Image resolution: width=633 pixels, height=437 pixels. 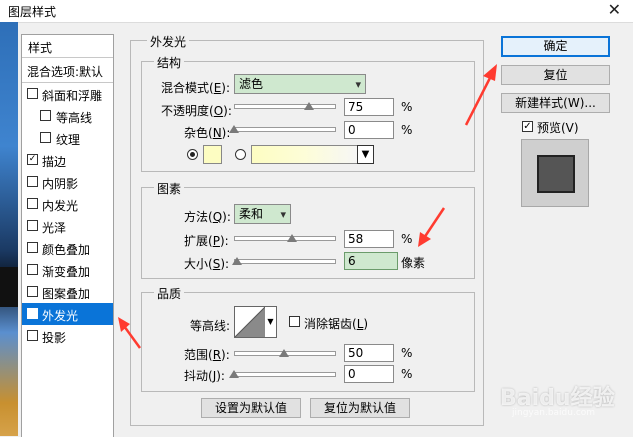 I want to click on annotation-arrow-ok, so click(x=480, y=95).